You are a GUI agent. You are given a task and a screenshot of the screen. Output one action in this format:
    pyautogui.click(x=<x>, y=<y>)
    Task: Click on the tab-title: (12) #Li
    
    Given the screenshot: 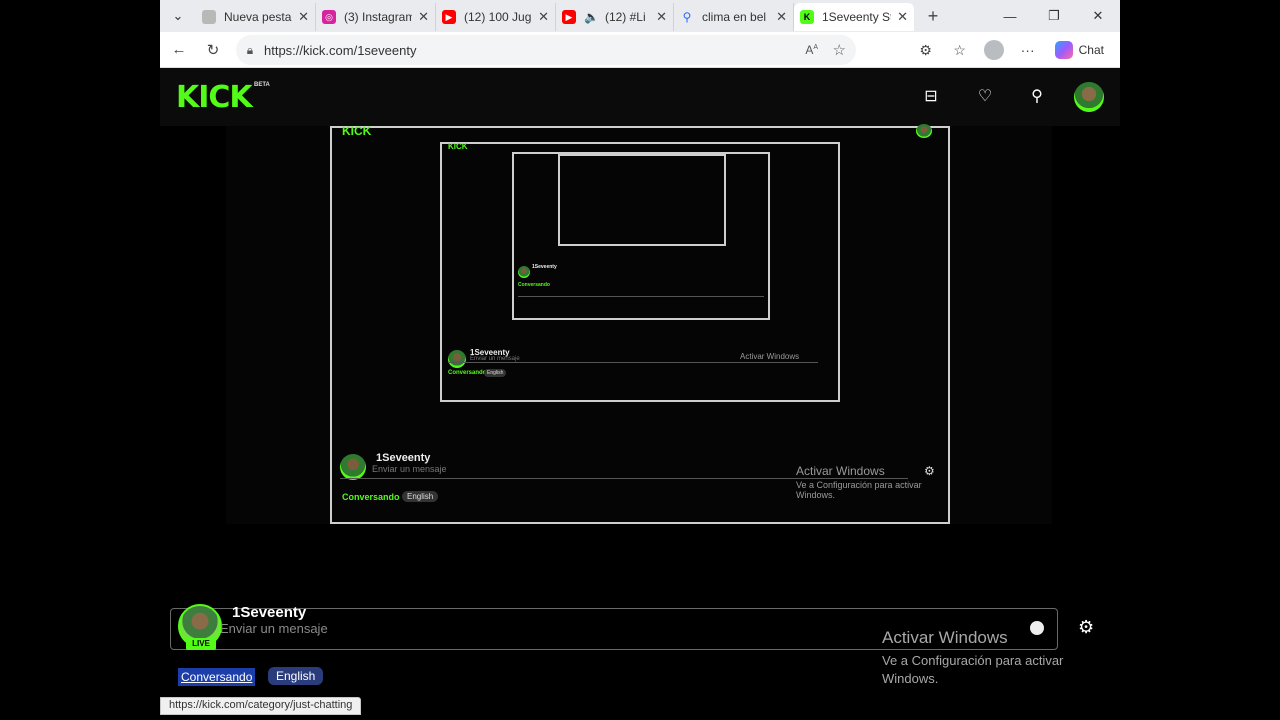 What is the action you would take?
    pyautogui.click(x=625, y=17)
    